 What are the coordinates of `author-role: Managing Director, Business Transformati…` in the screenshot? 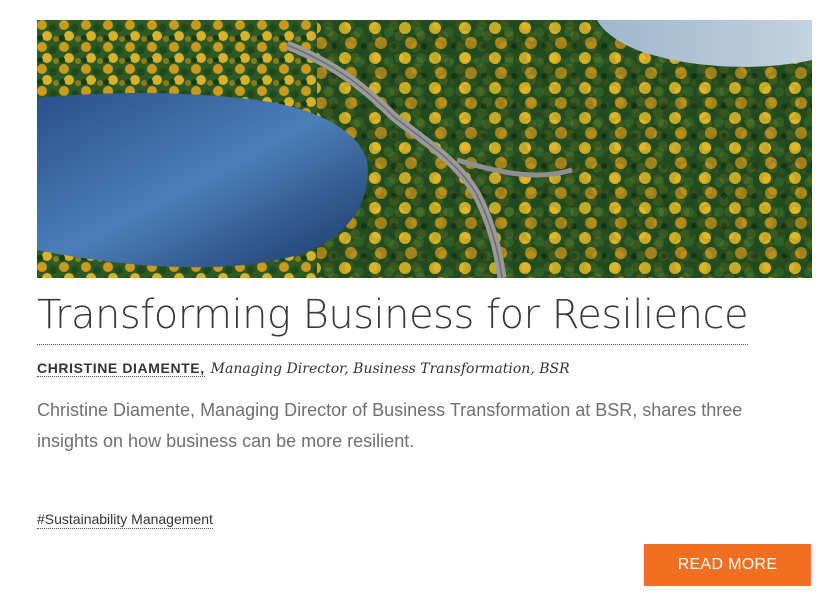 It's located at (390, 369).